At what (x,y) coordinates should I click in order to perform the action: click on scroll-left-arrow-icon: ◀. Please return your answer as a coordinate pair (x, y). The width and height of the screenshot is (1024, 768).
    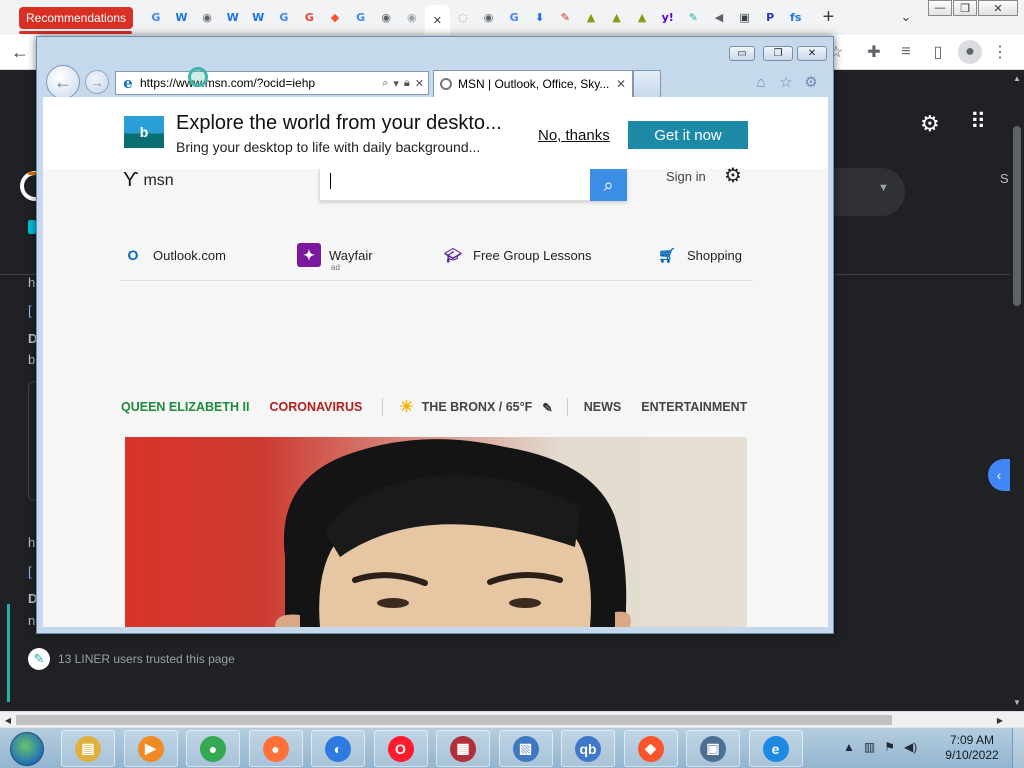
    Looking at the image, I should click on (8, 720).